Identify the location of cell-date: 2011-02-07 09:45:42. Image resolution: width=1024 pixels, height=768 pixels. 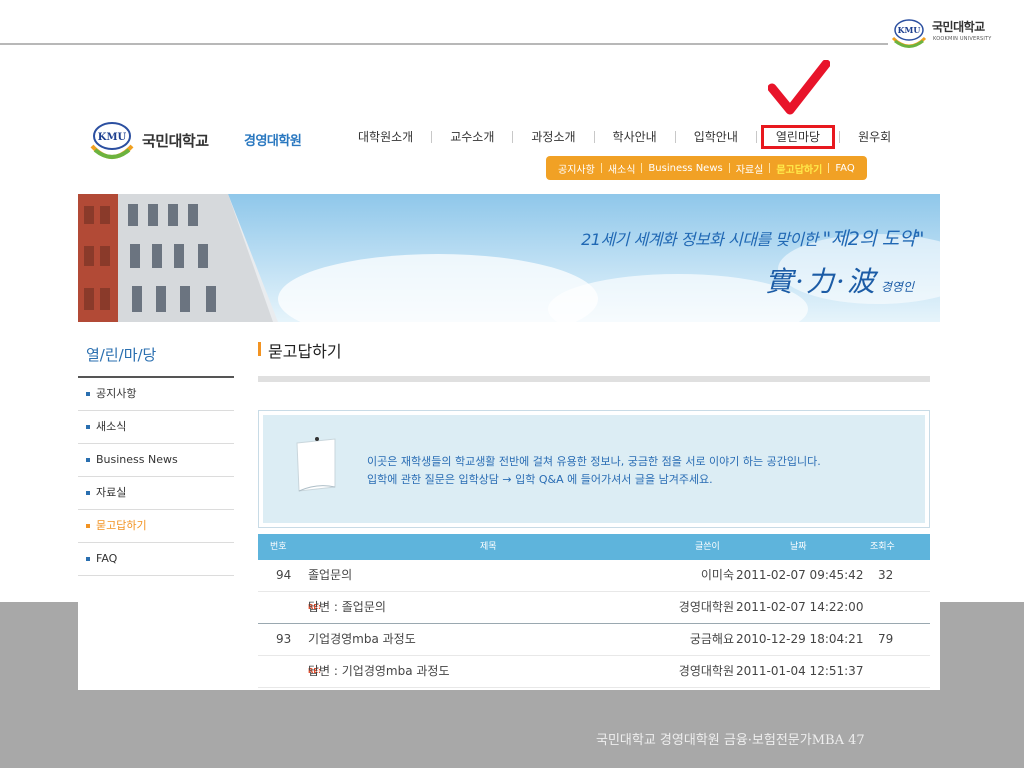
(800, 575).